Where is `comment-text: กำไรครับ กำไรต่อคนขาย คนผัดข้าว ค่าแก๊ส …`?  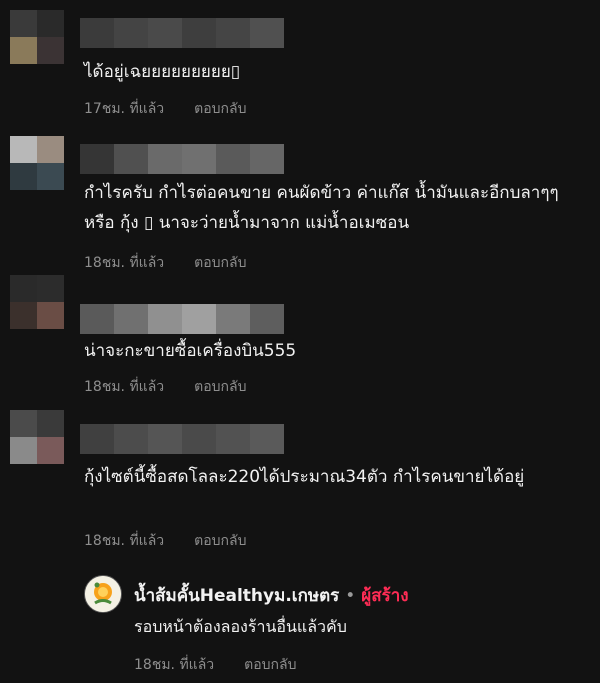
comment-text: กำไรครับ กำไรต่อคนขาย คนผัดข้าว ค่าแก๊ส … is located at coordinates (324, 208).